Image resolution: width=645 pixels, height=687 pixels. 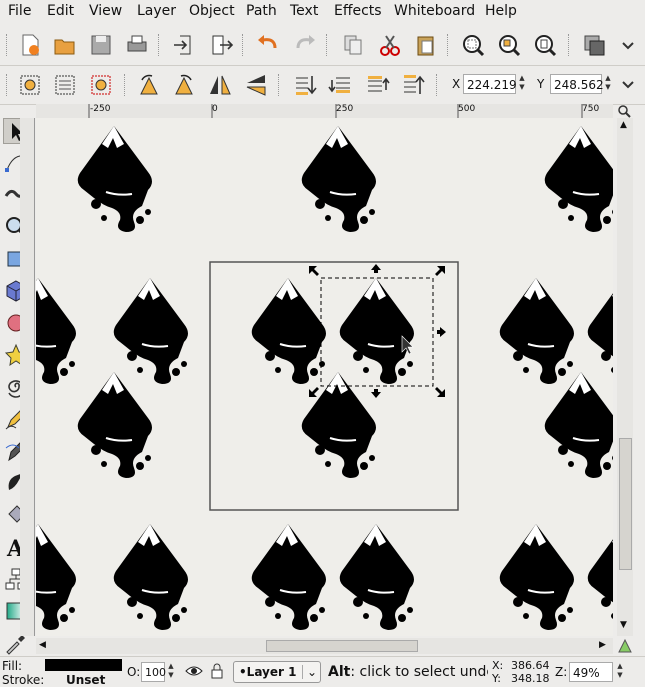 I want to click on deselect-icon, so click(x=101, y=85).